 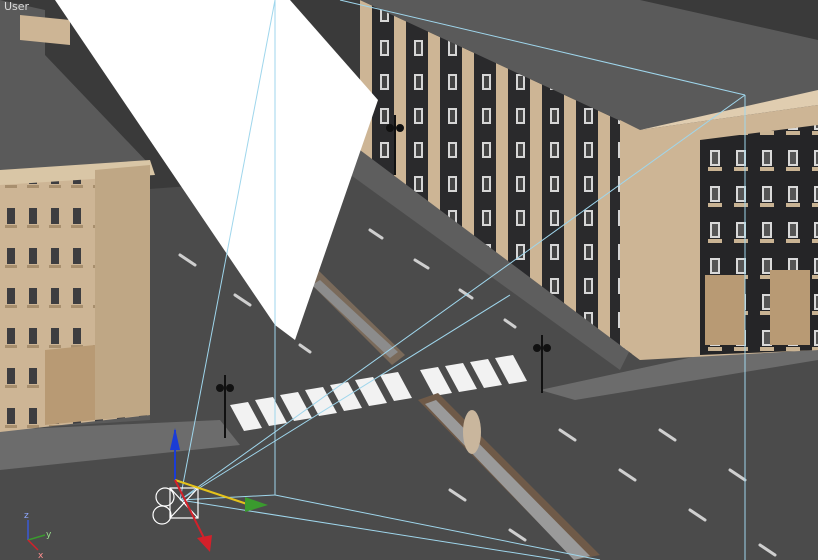 I want to click on building-right-corner, so click(x=729, y=225).